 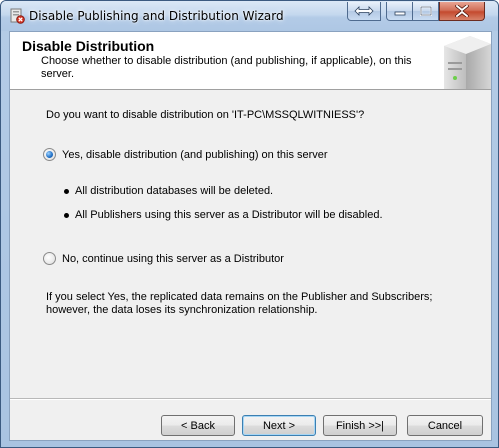 What do you see at coordinates (88, 46) in the screenshot?
I see `page-title: Disable Distribution` at bounding box center [88, 46].